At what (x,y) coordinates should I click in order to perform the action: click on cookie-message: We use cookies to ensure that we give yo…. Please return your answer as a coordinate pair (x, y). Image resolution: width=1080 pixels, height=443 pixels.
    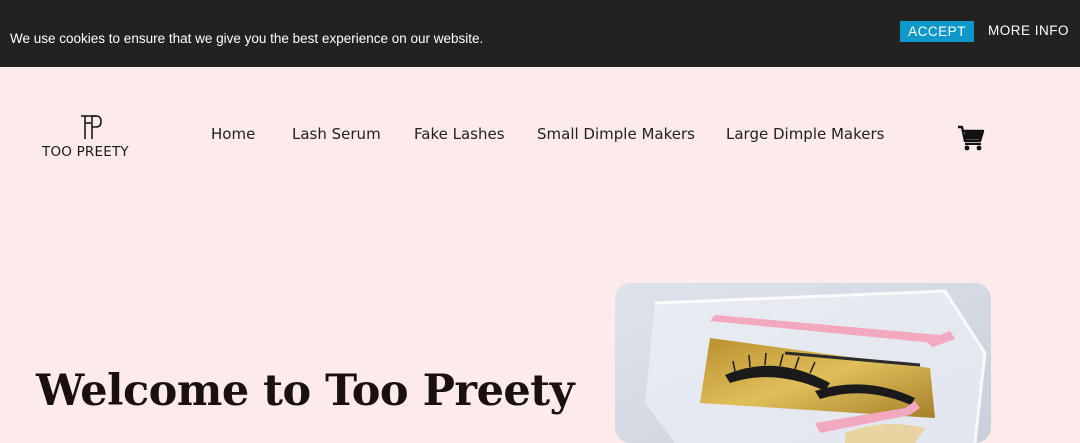
    Looking at the image, I should click on (247, 38).